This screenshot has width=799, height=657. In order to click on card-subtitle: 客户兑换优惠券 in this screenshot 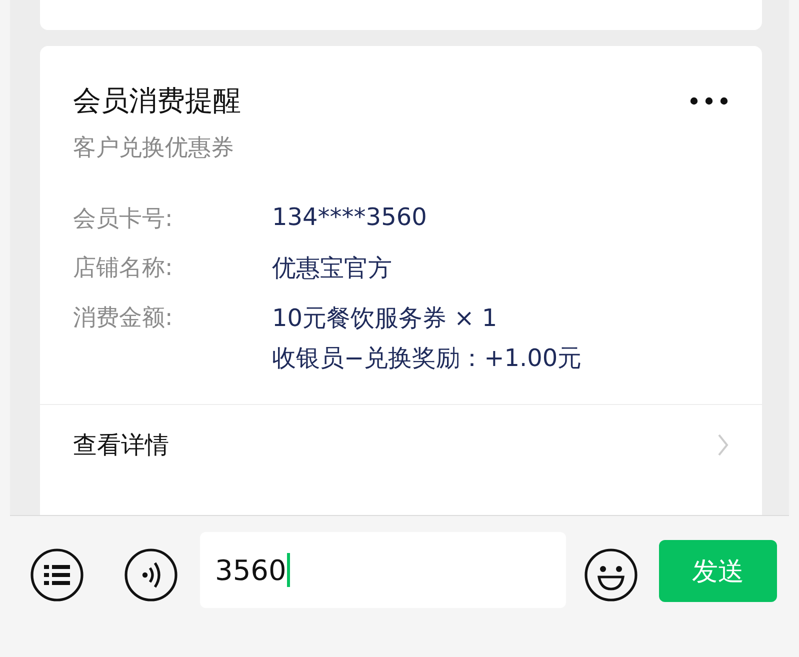, I will do `click(153, 148)`.